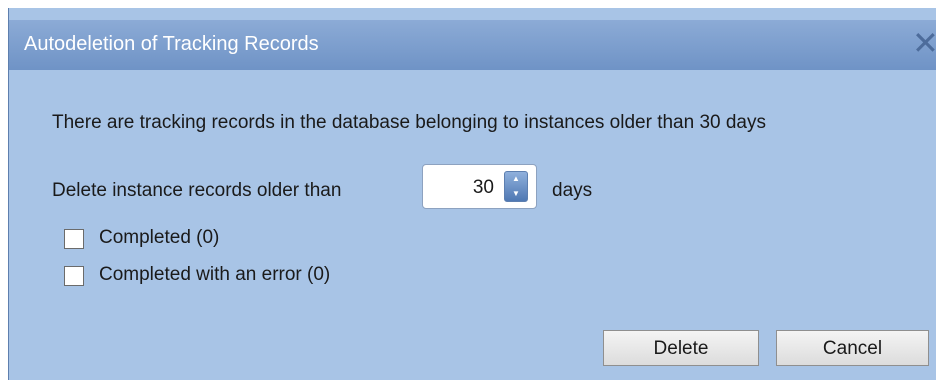  What do you see at coordinates (516, 194) in the screenshot?
I see `chevron-down-icon: ▼` at bounding box center [516, 194].